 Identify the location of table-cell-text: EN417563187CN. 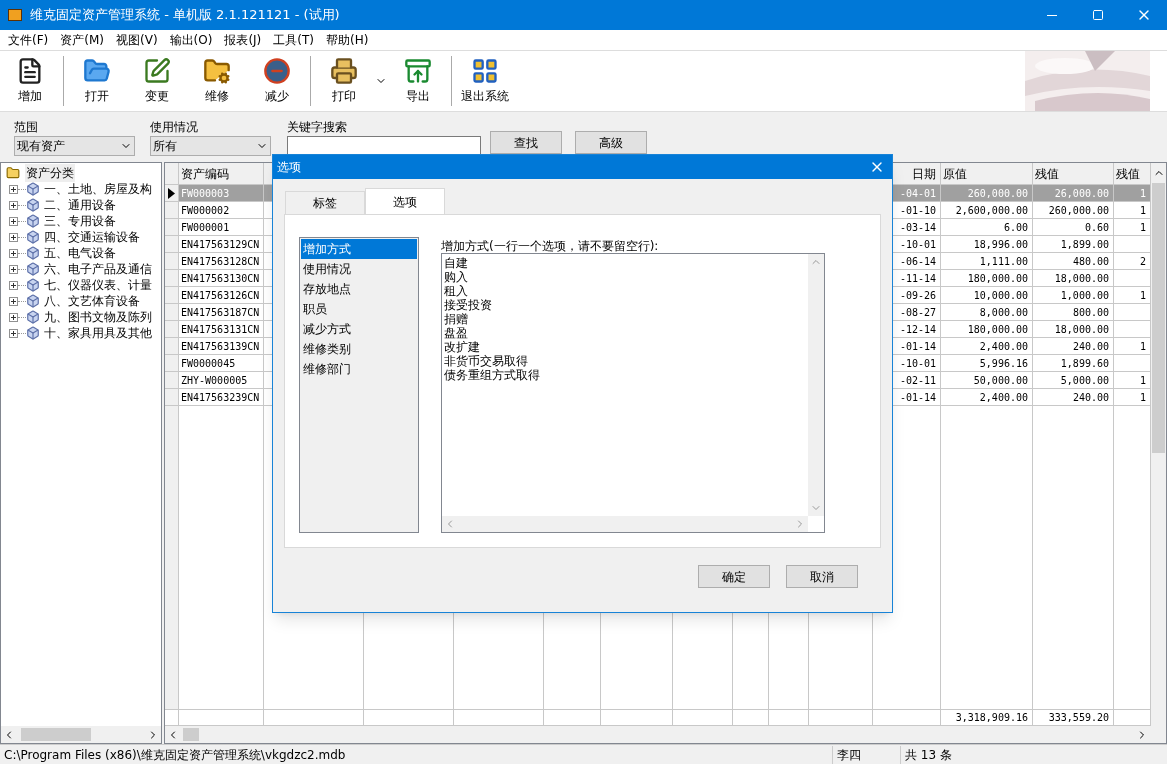
(220, 312).